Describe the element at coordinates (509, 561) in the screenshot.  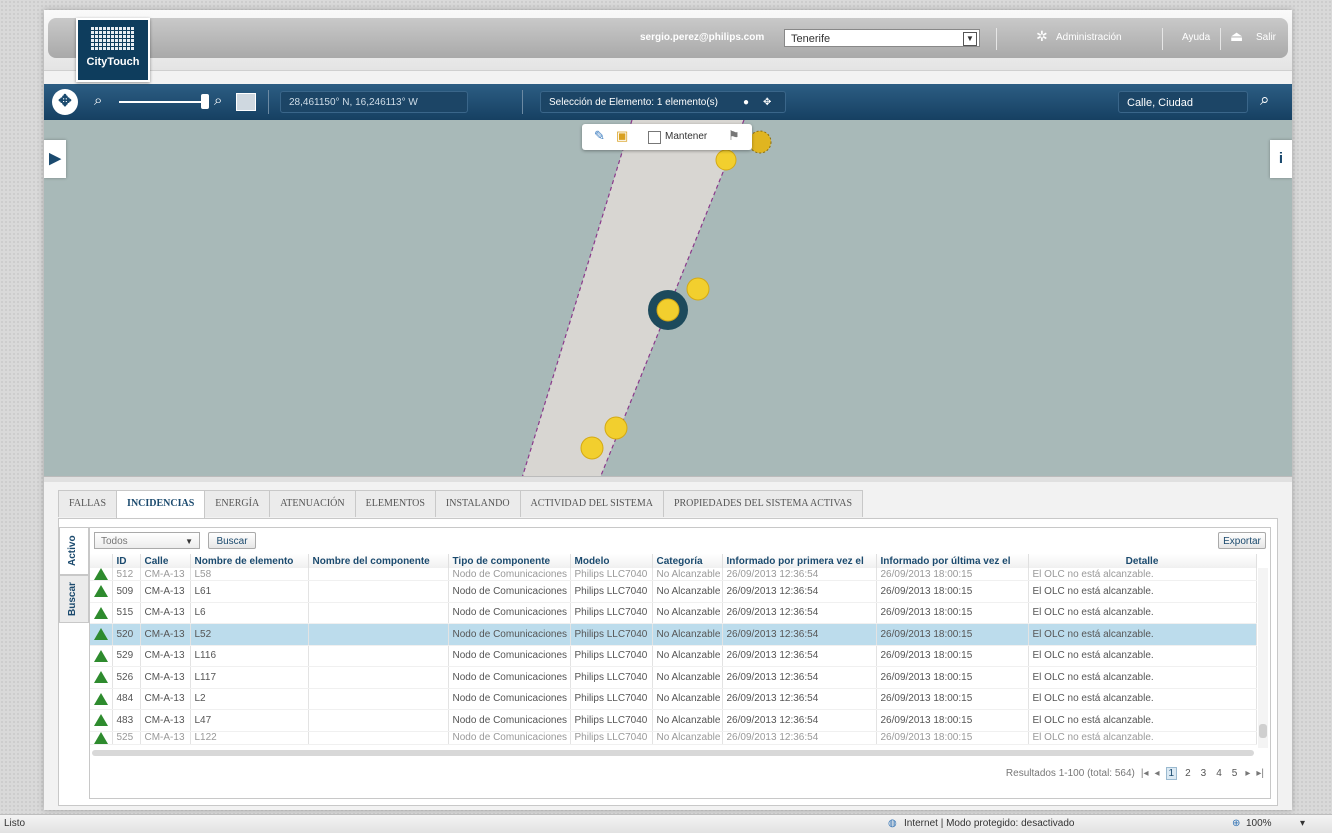
I see `col-header-tipo-componente: Tipo de componente` at that location.